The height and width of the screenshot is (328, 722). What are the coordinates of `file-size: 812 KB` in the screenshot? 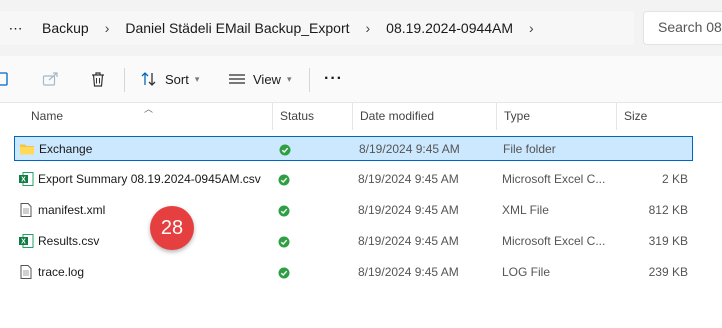 It's located at (668, 210).